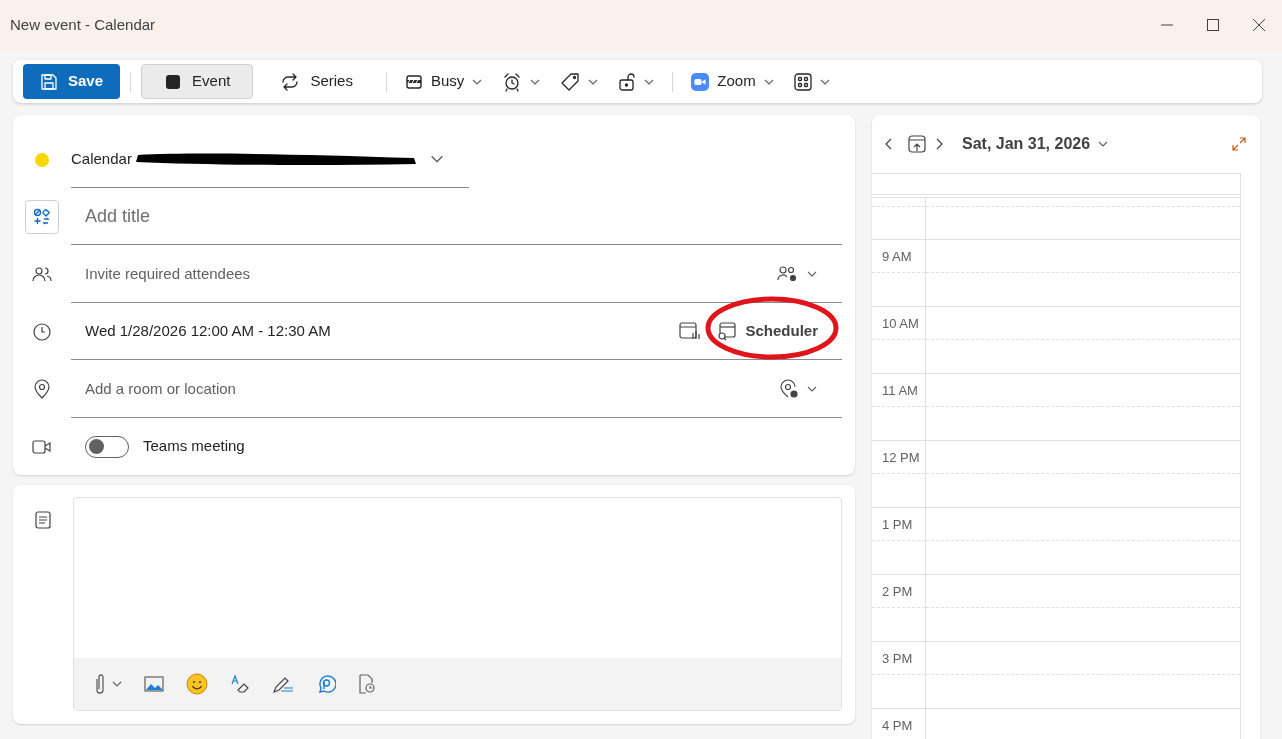 The height and width of the screenshot is (739, 1282). I want to click on video-icon, so click(42, 446).